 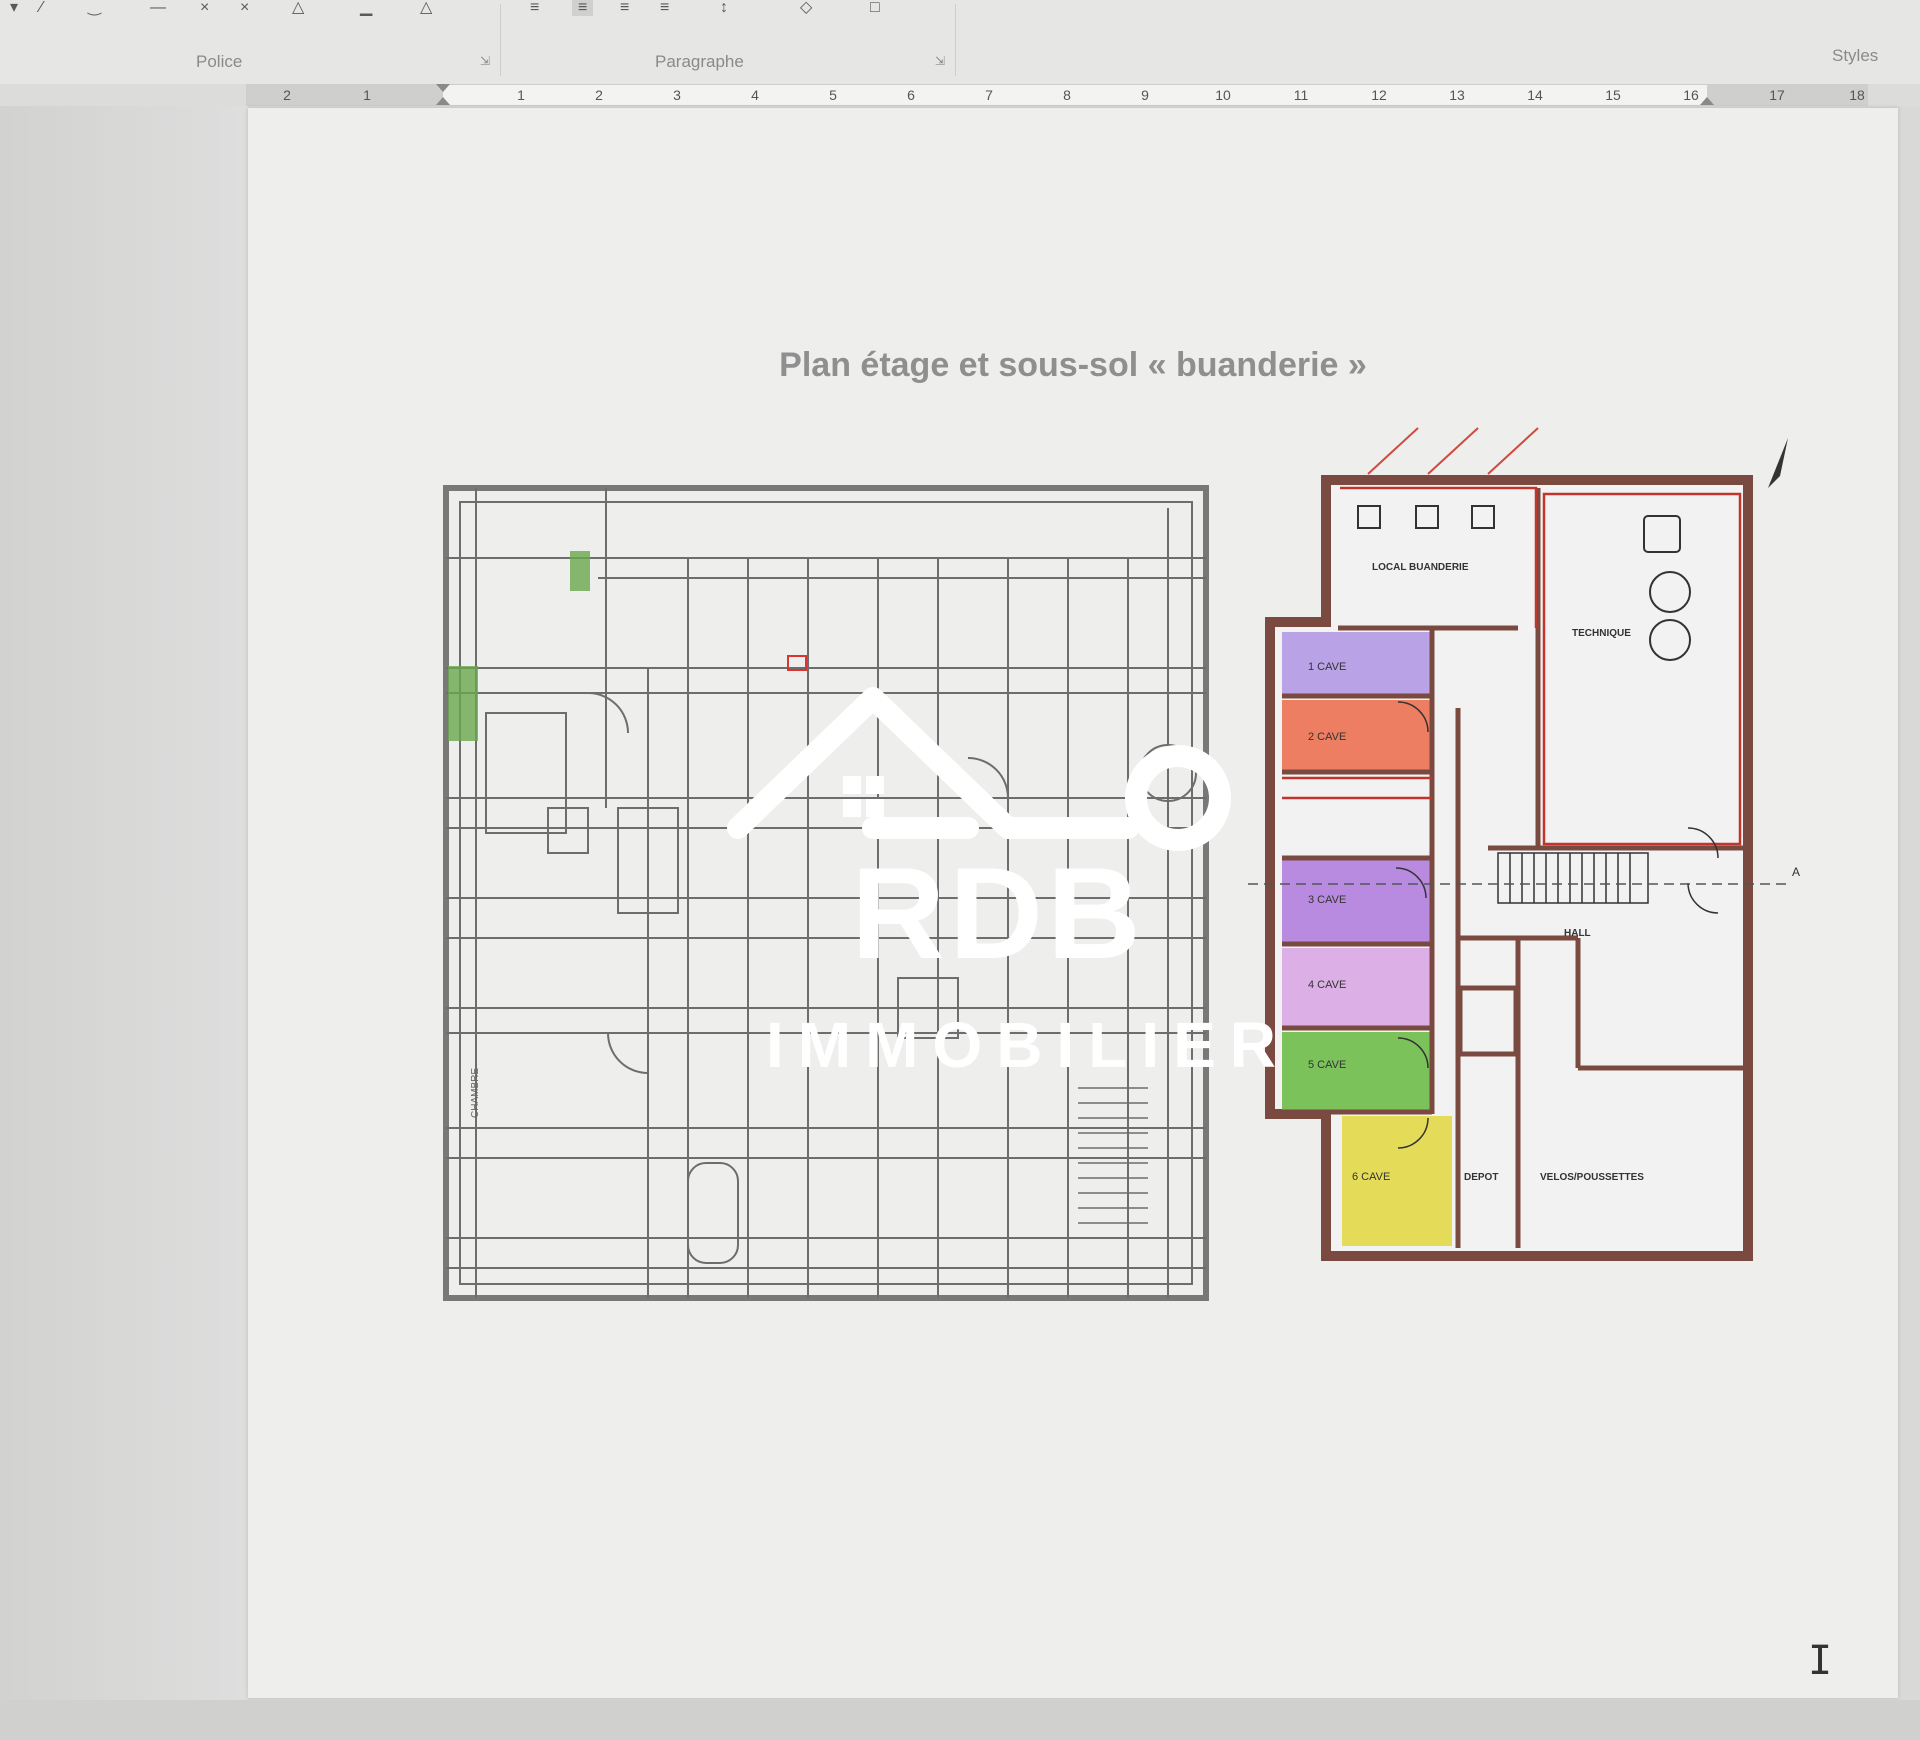 What do you see at coordinates (443, 101) in the screenshot?
I see `left-indent-marker` at bounding box center [443, 101].